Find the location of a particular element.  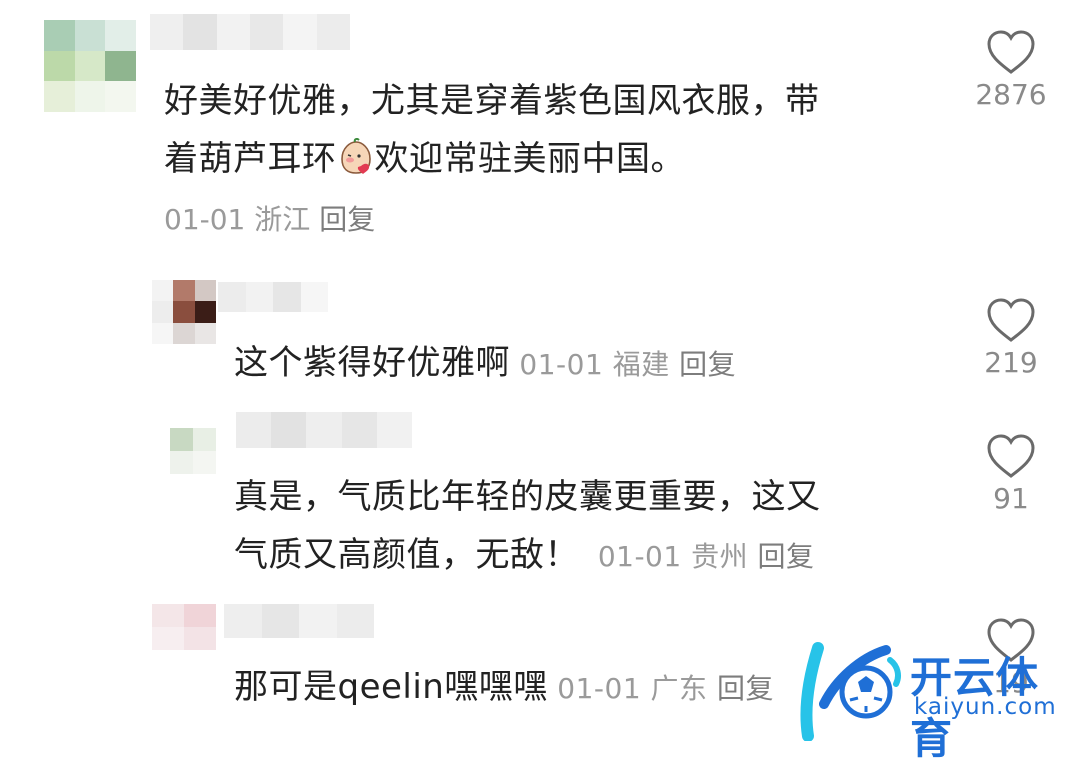

reply-text: 那可是qeelin嘿嘿嘿 01-01 广东 回复 is located at coordinates (504, 687).